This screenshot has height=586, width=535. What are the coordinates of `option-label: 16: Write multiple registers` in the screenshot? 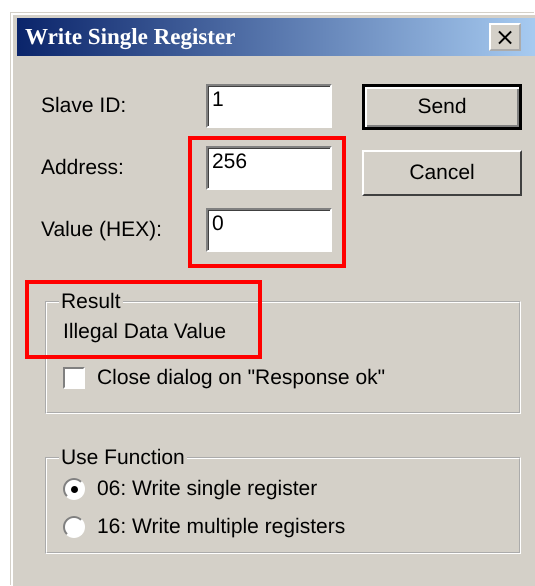 It's located at (221, 527).